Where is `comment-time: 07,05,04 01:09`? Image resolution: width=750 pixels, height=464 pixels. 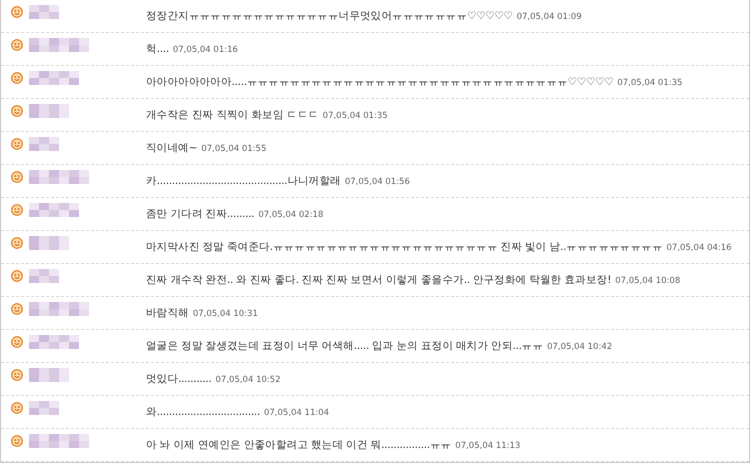 comment-time: 07,05,04 01:09 is located at coordinates (549, 17).